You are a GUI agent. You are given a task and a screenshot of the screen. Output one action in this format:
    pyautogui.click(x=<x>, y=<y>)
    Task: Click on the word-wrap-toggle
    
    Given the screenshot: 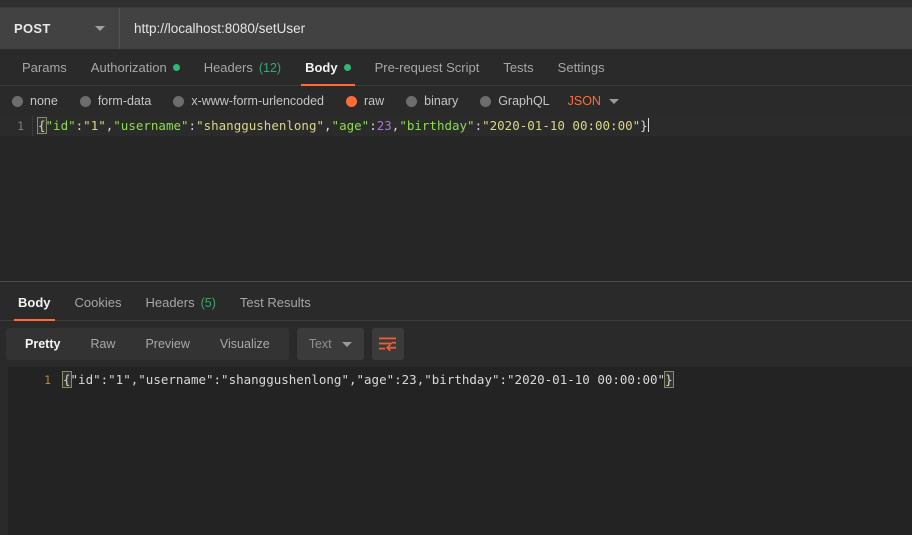 What is the action you would take?
    pyautogui.click(x=387, y=344)
    